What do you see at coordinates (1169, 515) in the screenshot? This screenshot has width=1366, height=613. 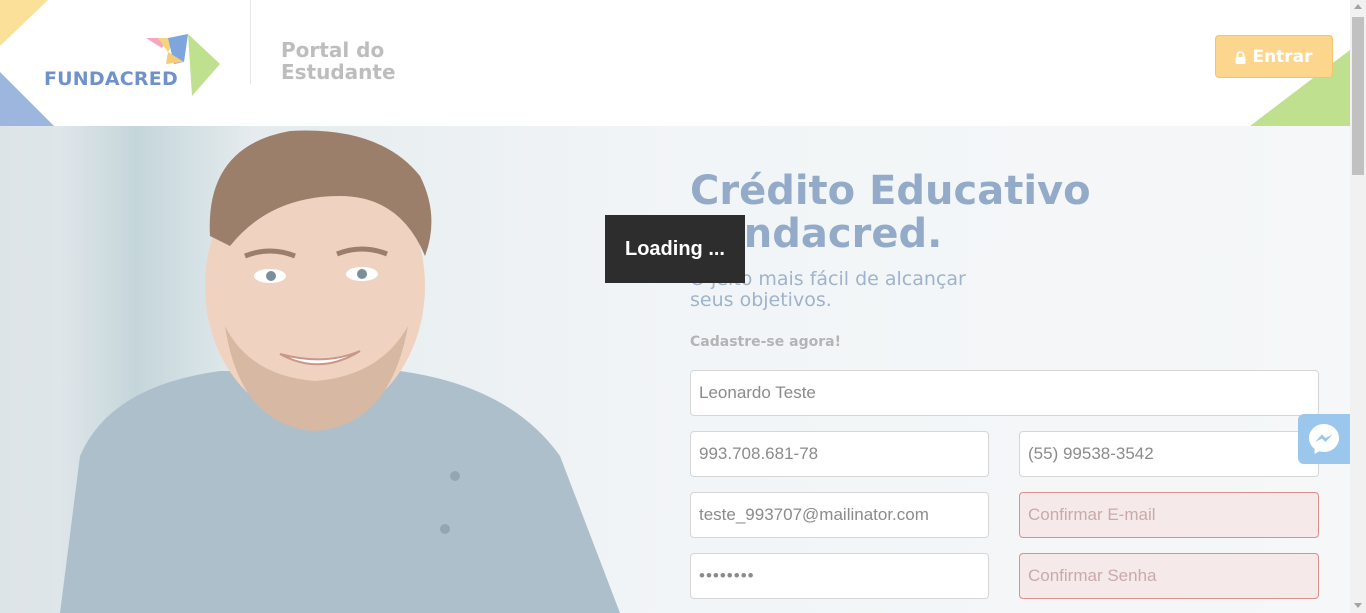 I see `confirm-email-input: Confirmar E-mail` at bounding box center [1169, 515].